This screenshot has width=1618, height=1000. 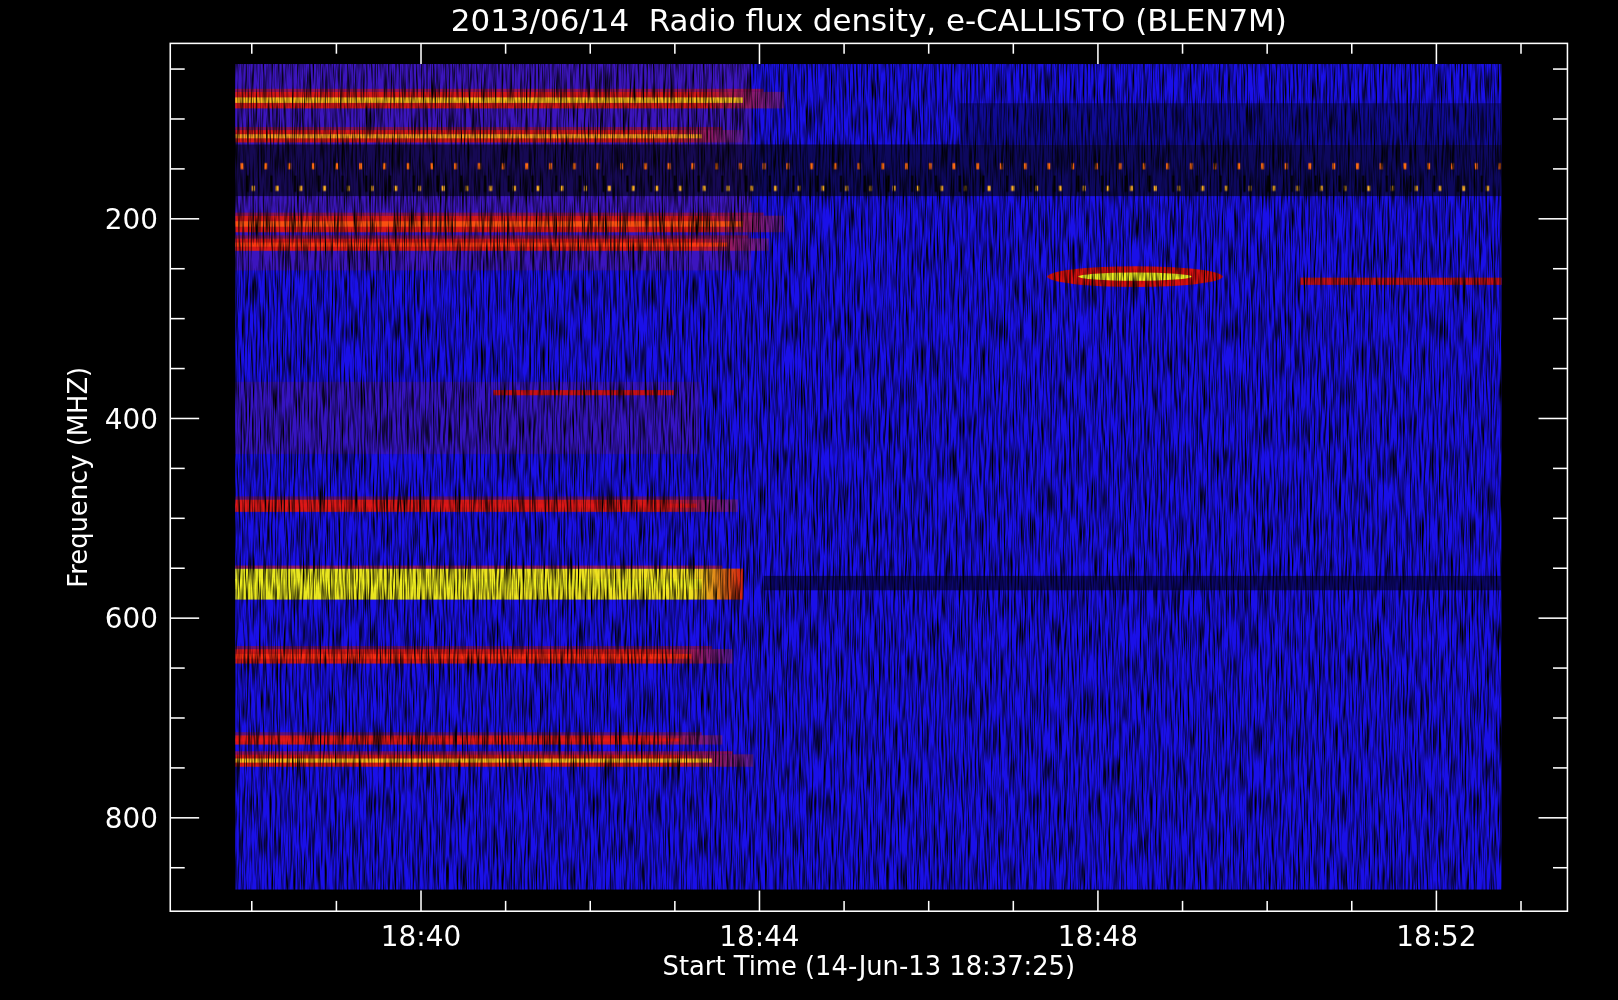 I want to click on axis-tick-label: 18:52, so click(x=1436, y=937).